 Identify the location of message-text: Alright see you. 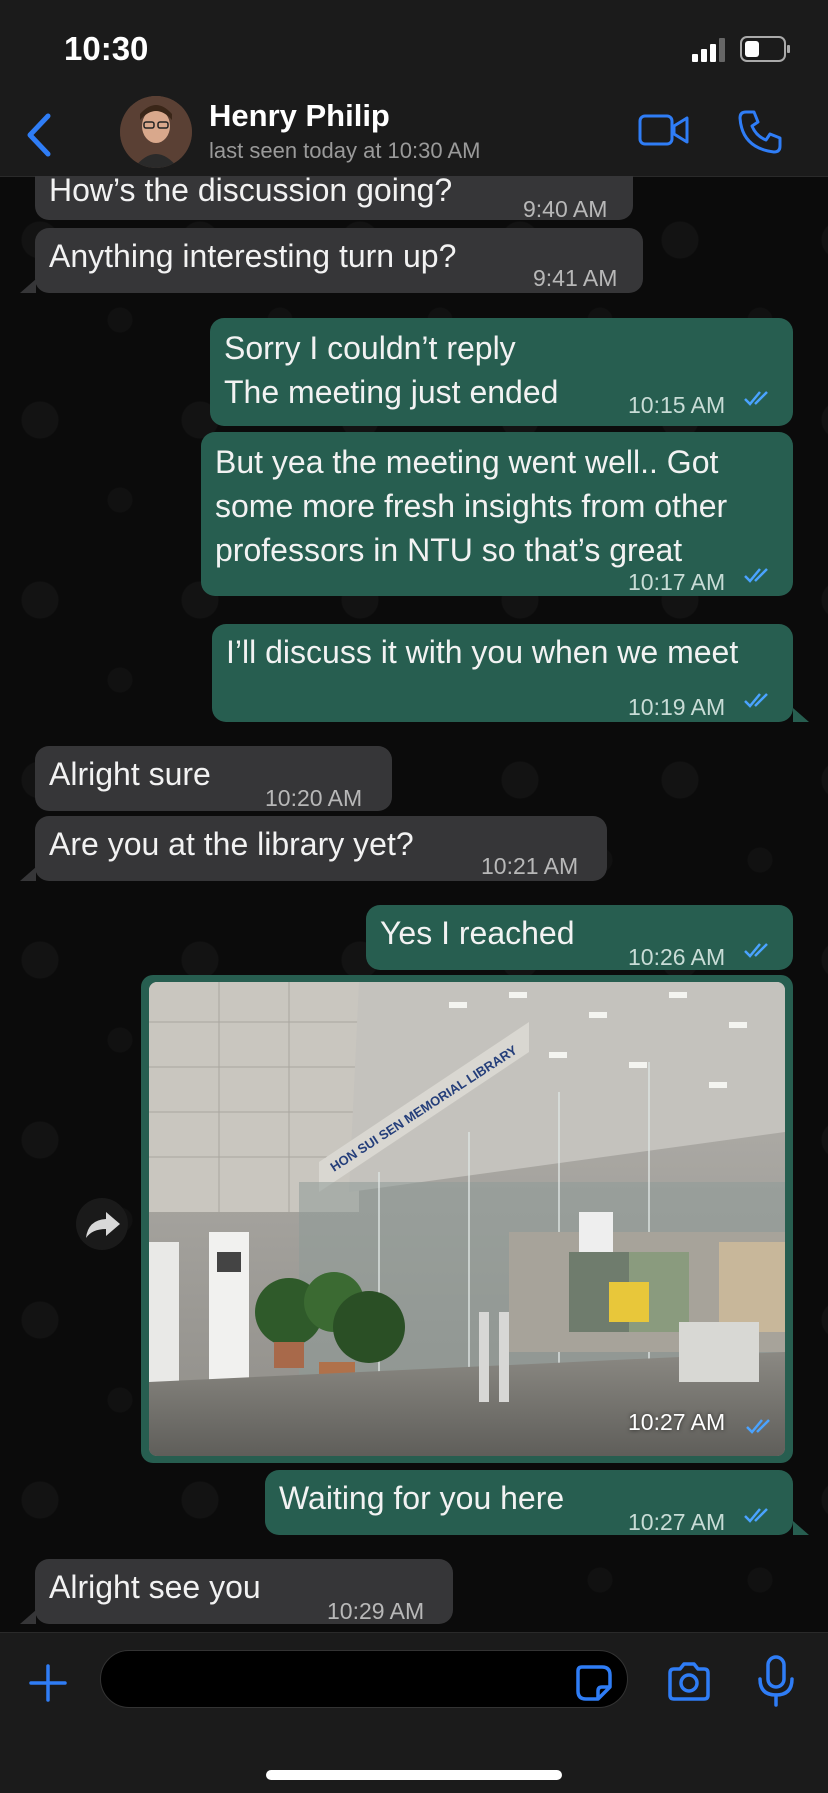
(155, 1587).